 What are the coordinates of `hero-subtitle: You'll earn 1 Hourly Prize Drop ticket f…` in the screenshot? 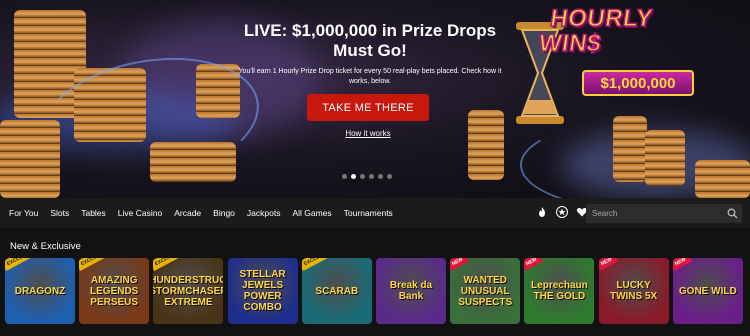 It's located at (370, 76).